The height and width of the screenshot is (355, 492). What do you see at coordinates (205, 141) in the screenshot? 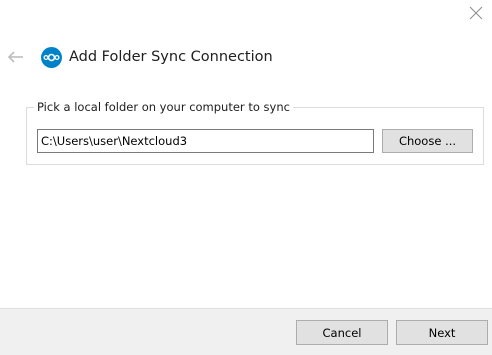
I see `local-folder-path-input` at bounding box center [205, 141].